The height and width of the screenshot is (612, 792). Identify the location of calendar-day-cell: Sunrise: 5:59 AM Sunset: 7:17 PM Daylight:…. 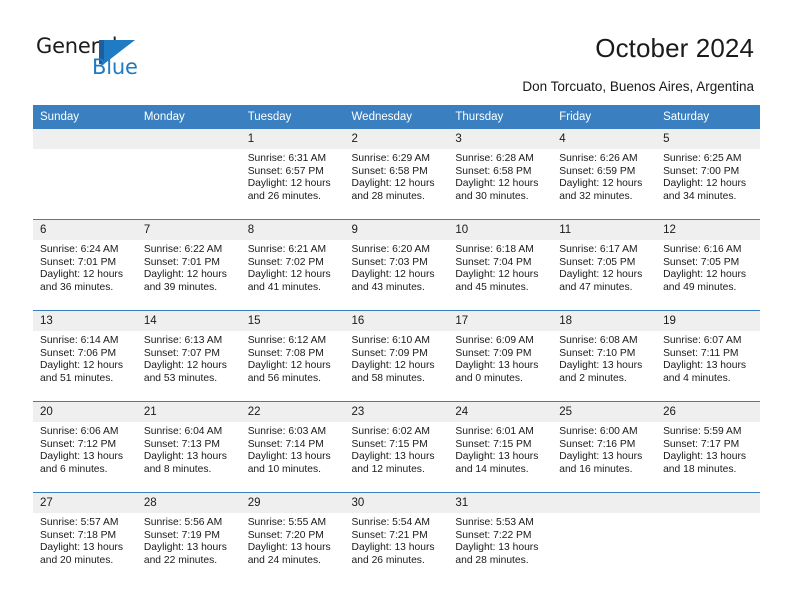
(708, 457).